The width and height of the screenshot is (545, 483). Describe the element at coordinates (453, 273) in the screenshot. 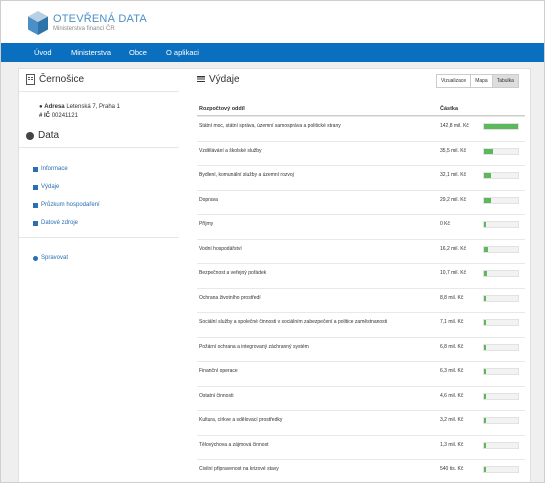

I see `row-amount: 10,7 mil. Kč` at that location.